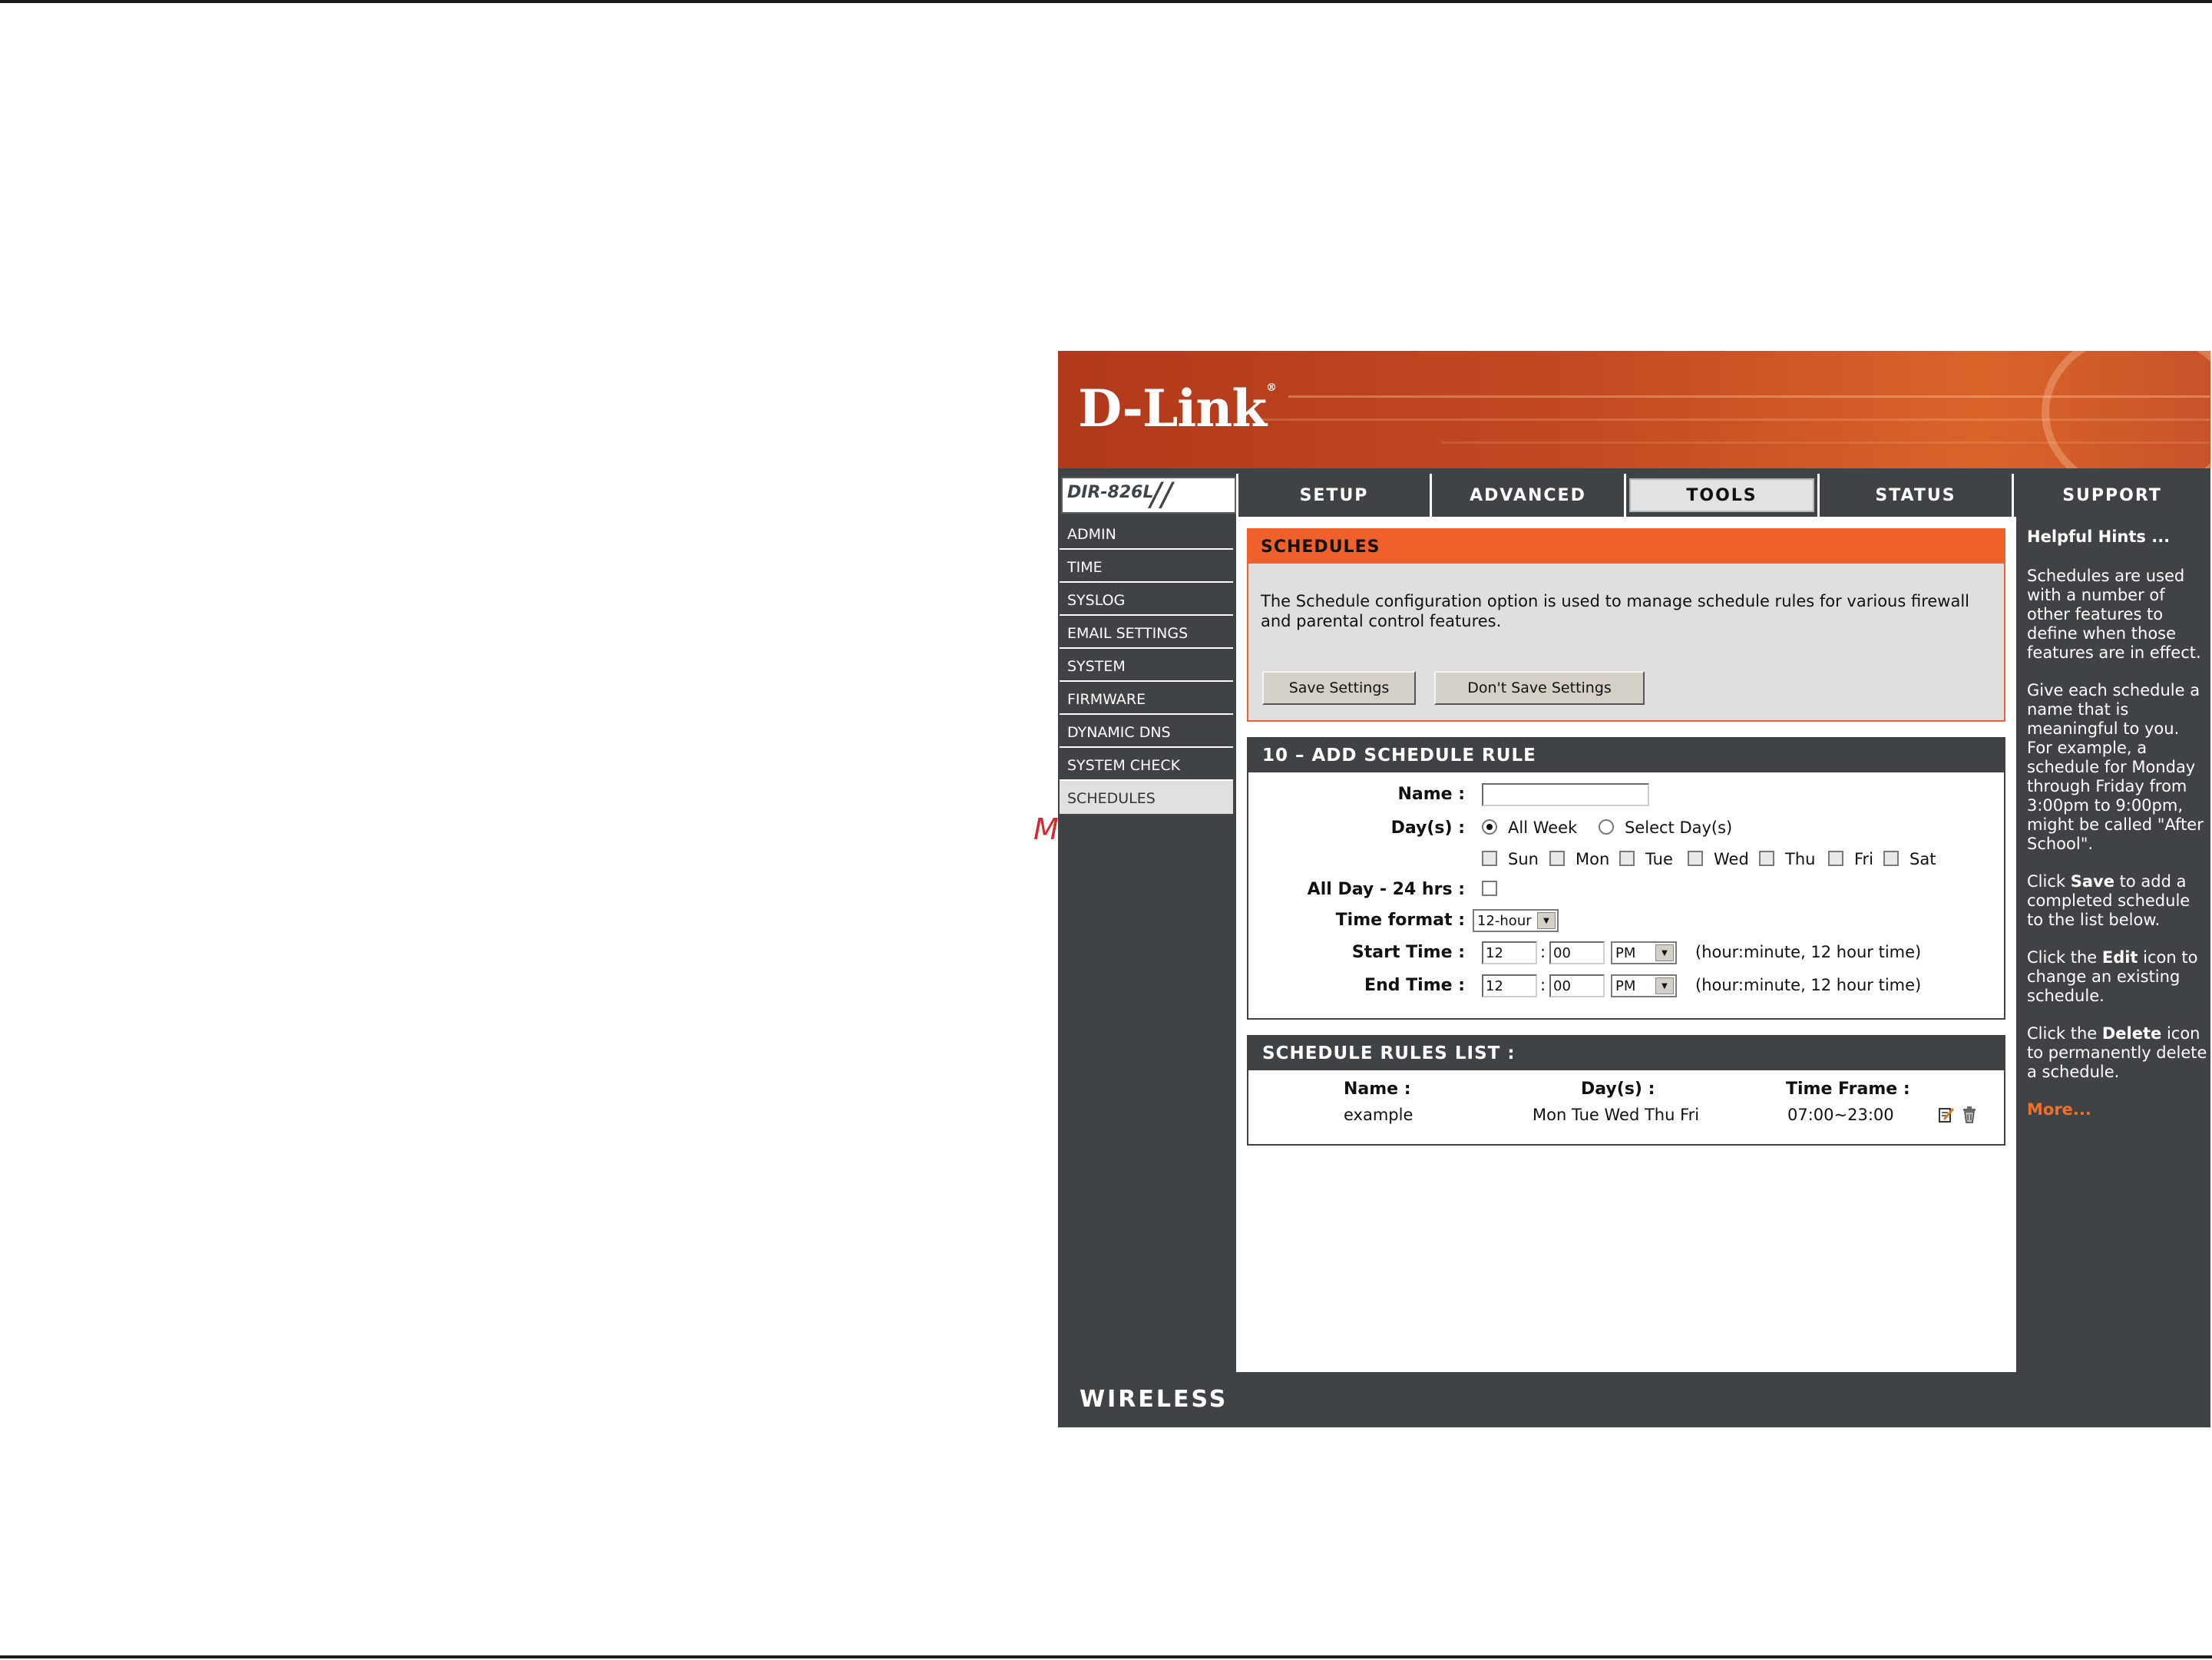 The height and width of the screenshot is (1660, 2212). I want to click on row-name: example, so click(1379, 1115).